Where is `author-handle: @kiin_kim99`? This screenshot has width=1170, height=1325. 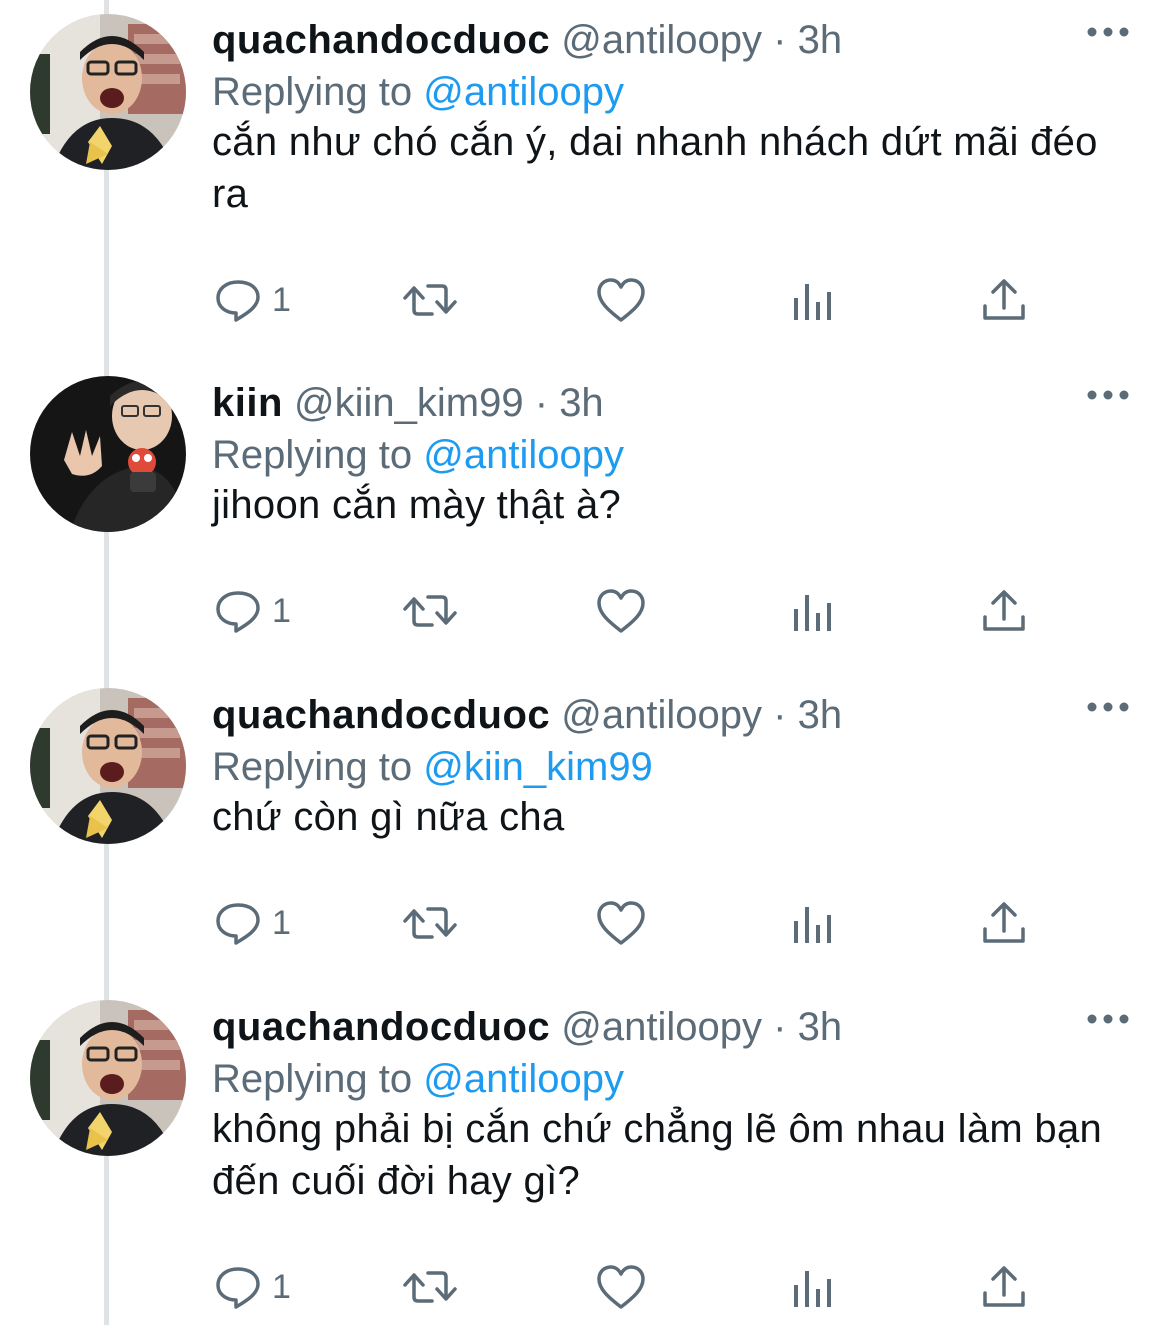 author-handle: @kiin_kim99 is located at coordinates (409, 403).